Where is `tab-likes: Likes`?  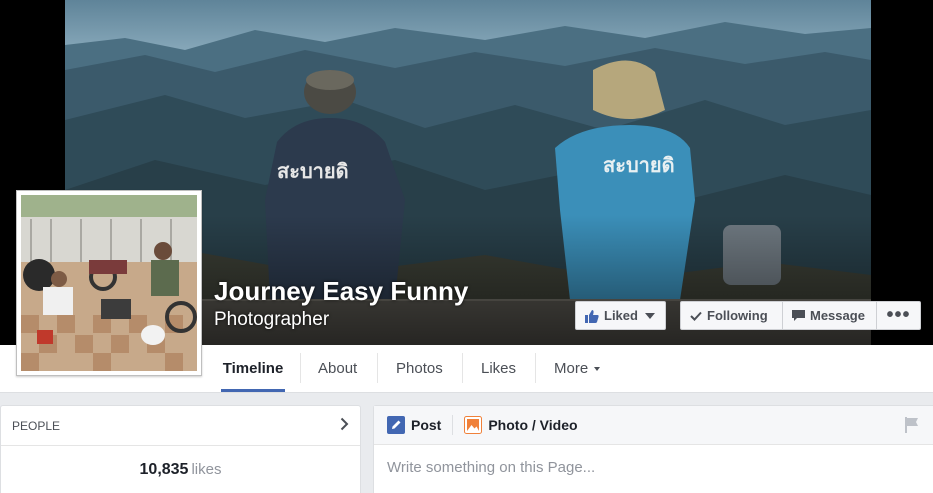 tab-likes: Likes is located at coordinates (498, 368).